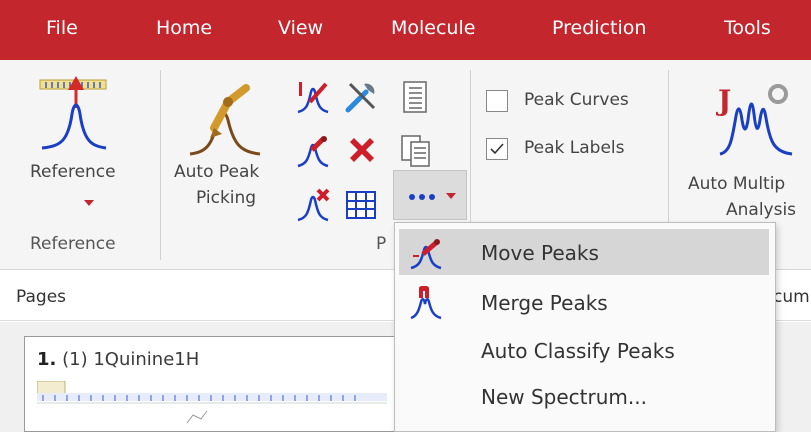  I want to click on page-thumbnail: 1. (1) 1Quinine1H, so click(210, 384).